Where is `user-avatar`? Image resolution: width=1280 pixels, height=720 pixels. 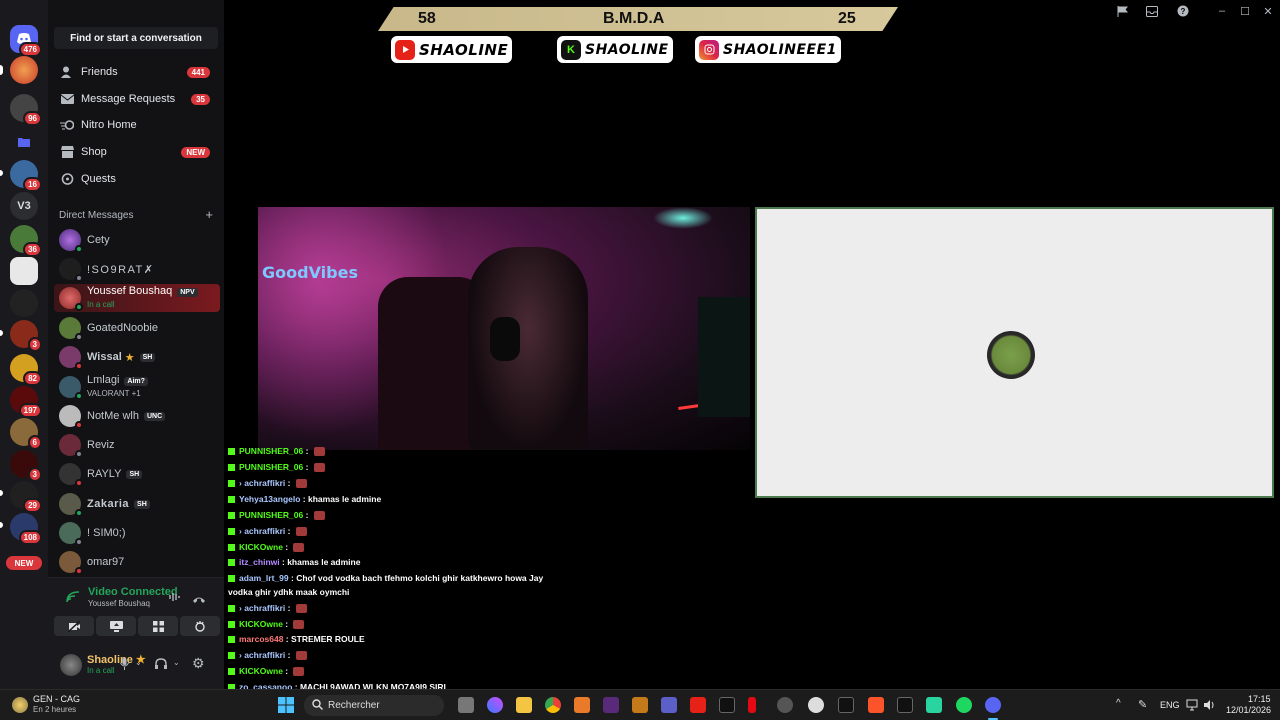
user-avatar is located at coordinates (71, 665).